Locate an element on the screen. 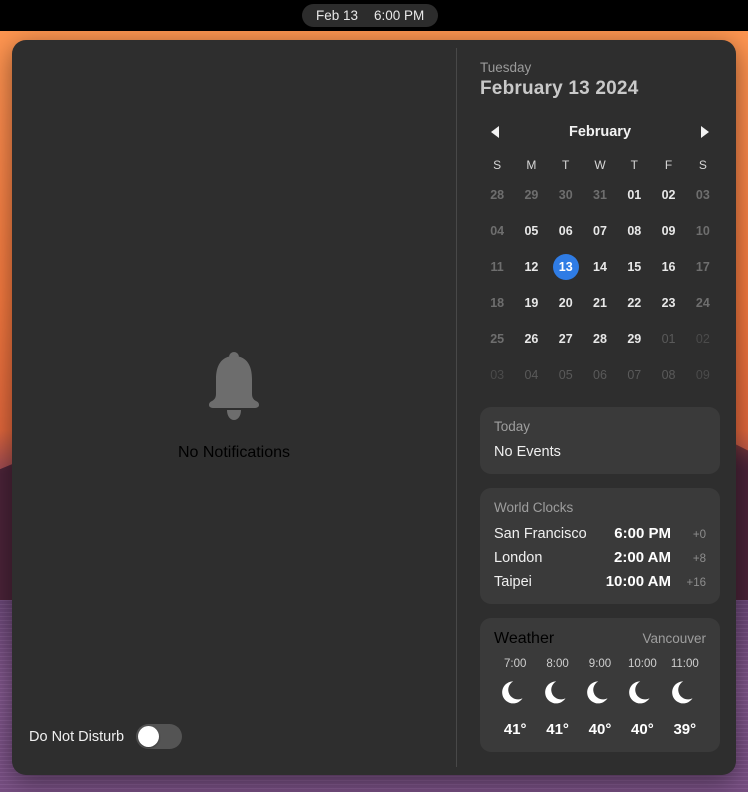 This screenshot has height=792, width=748. calendar-month-label: February is located at coordinates (600, 132).